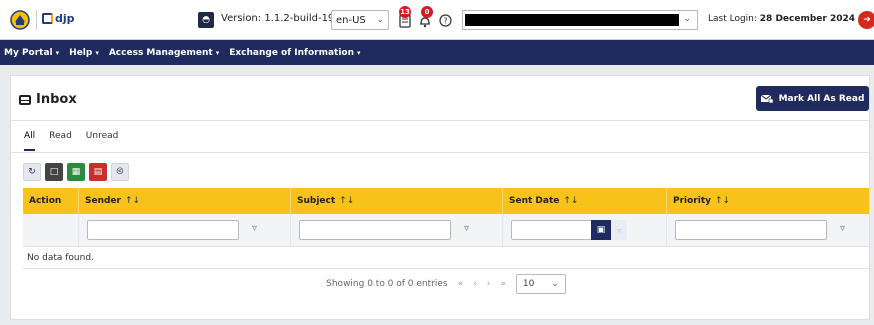 This screenshot has width=874, height=325. Describe the element at coordinates (866, 20) in the screenshot. I see `logout-icon: ➜` at that location.